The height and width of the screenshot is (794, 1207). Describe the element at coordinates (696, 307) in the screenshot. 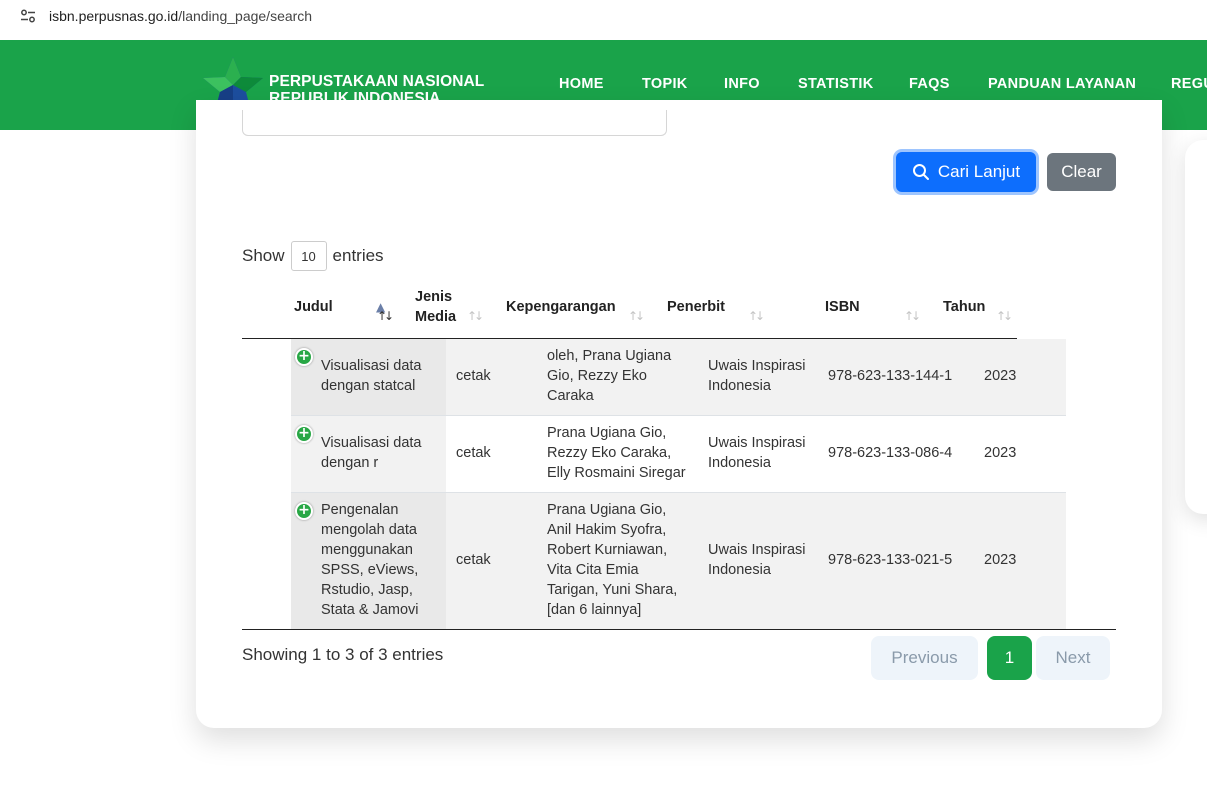

I see `header-penerbit: Penerbit` at that location.